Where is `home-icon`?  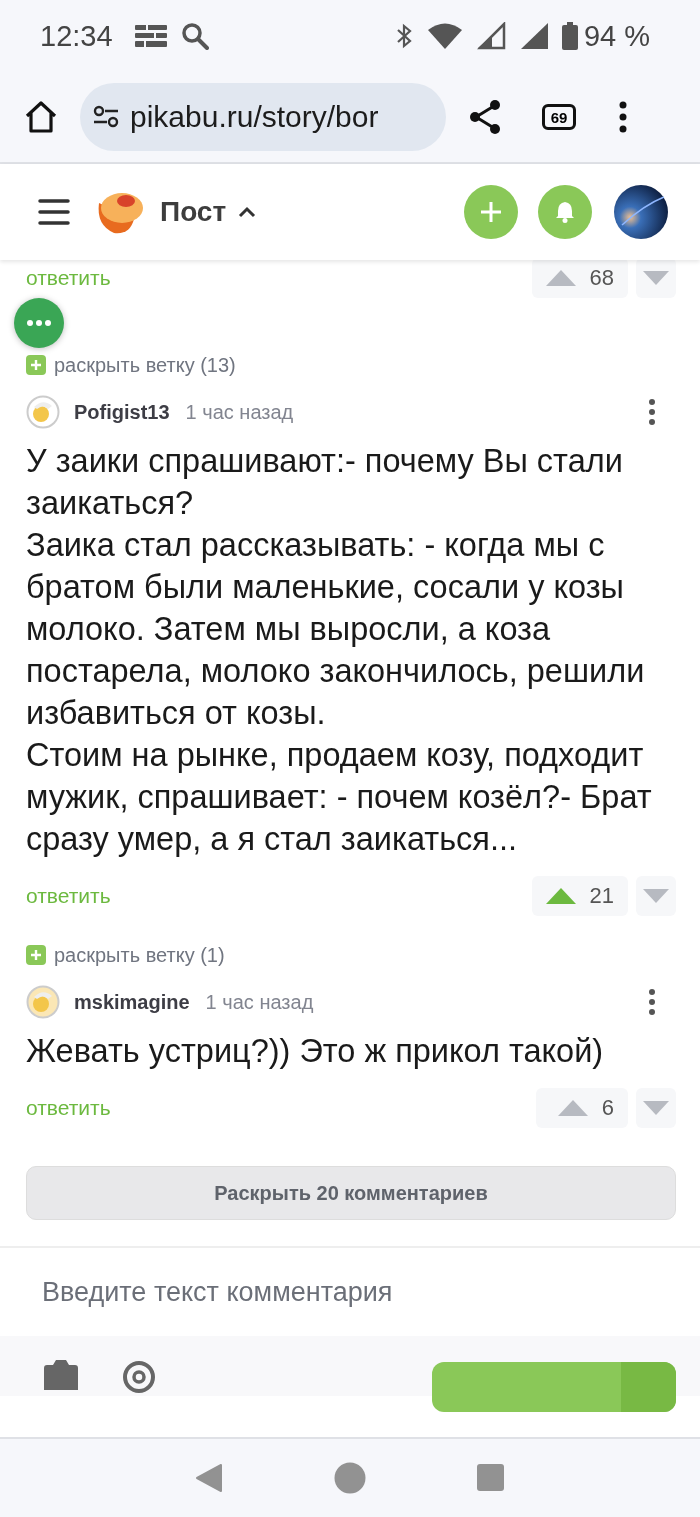 home-icon is located at coordinates (41, 117).